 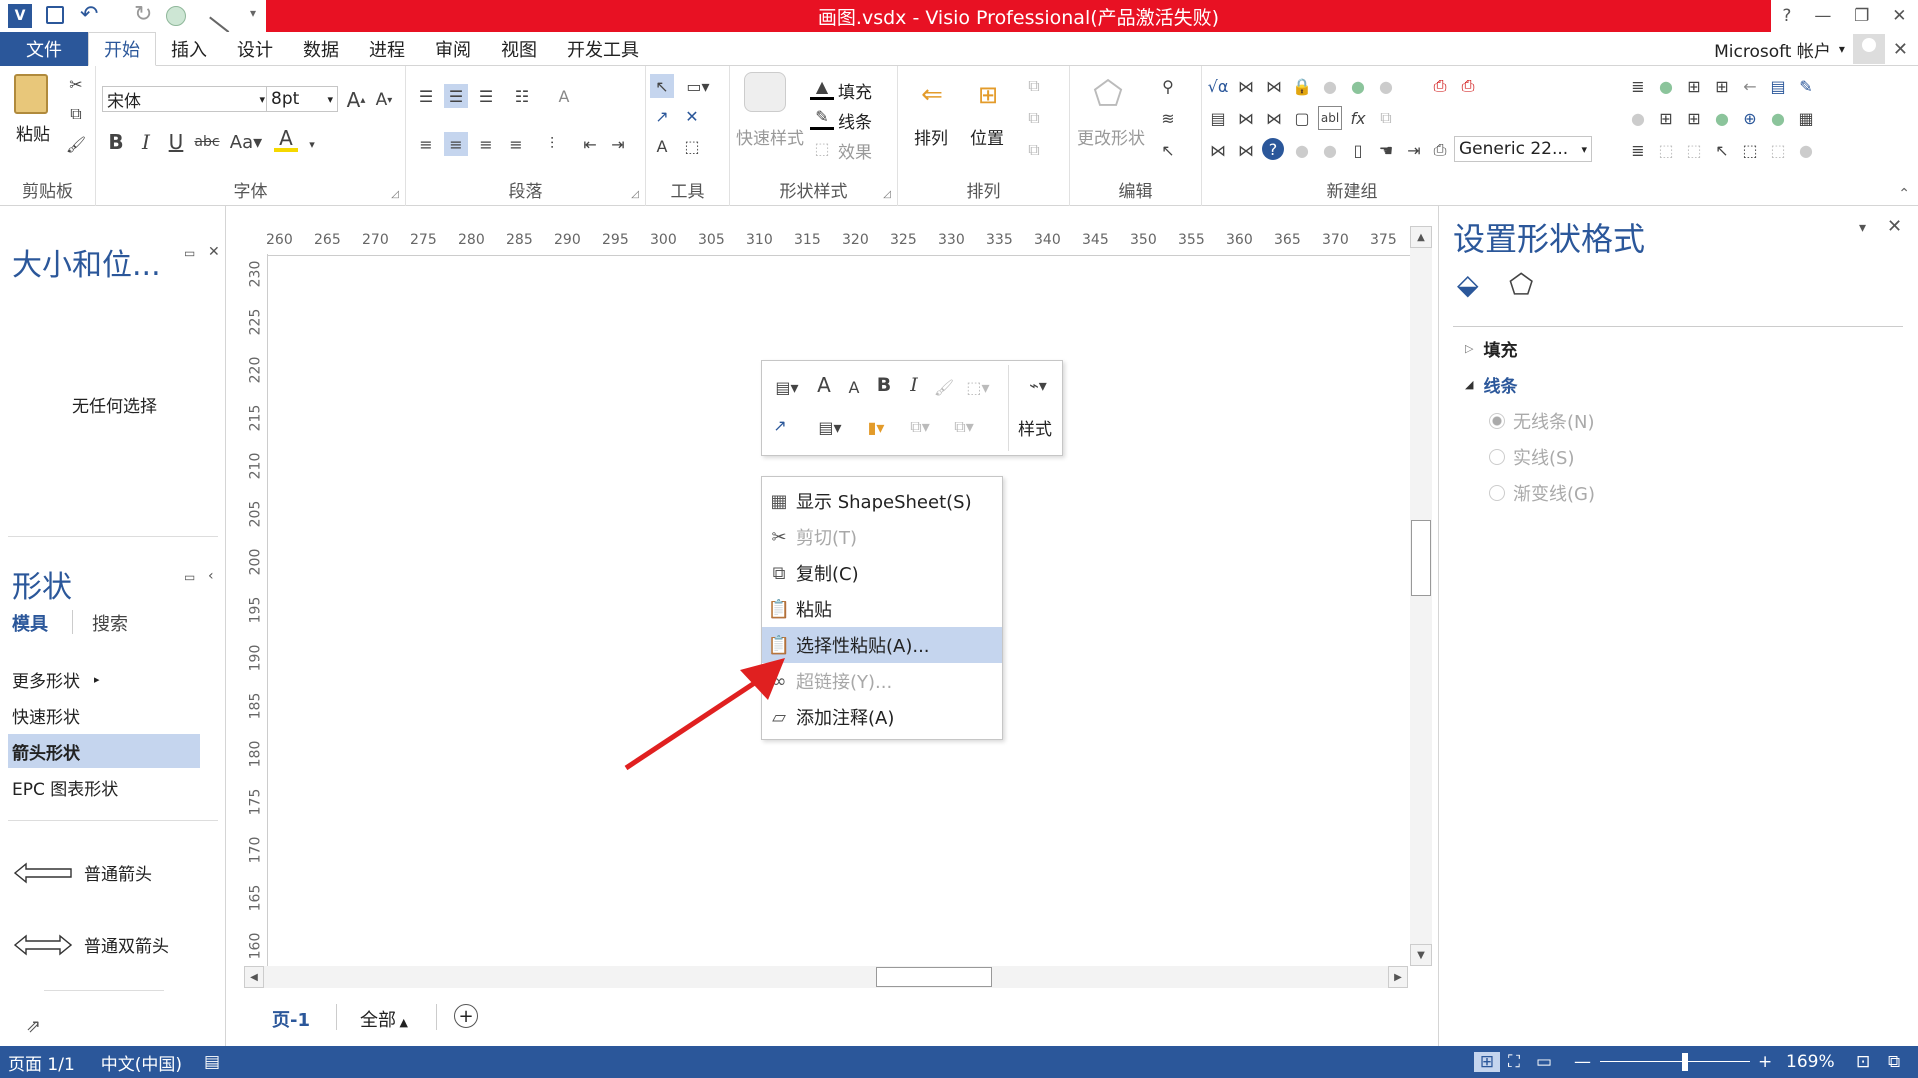 What do you see at coordinates (286, 139) in the screenshot?
I see `font-color-icon: A` at bounding box center [286, 139].